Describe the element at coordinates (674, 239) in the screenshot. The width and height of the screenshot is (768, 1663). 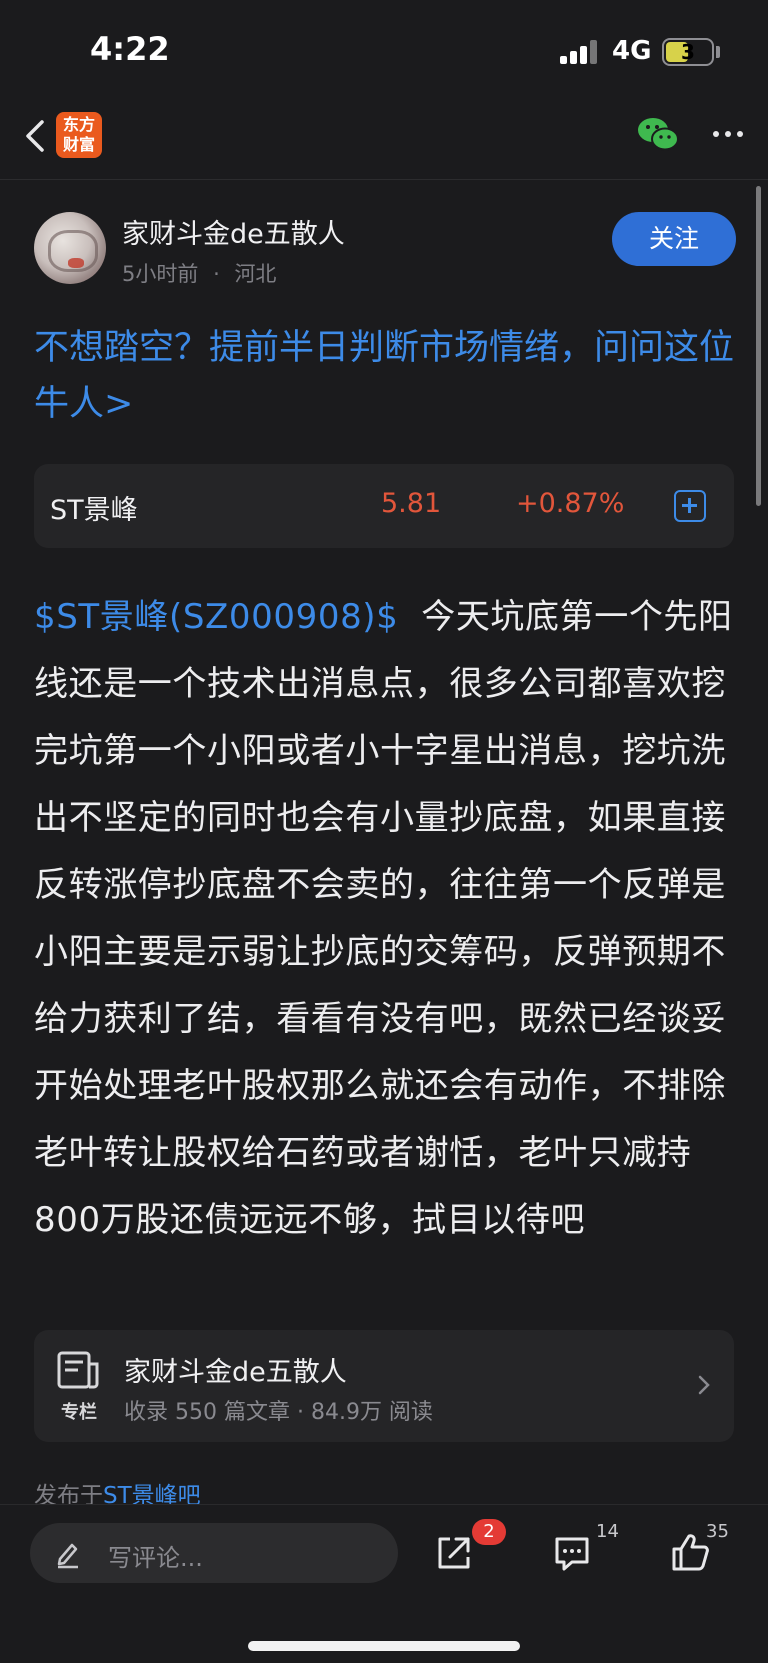
I see `follow-button: 关注` at that location.